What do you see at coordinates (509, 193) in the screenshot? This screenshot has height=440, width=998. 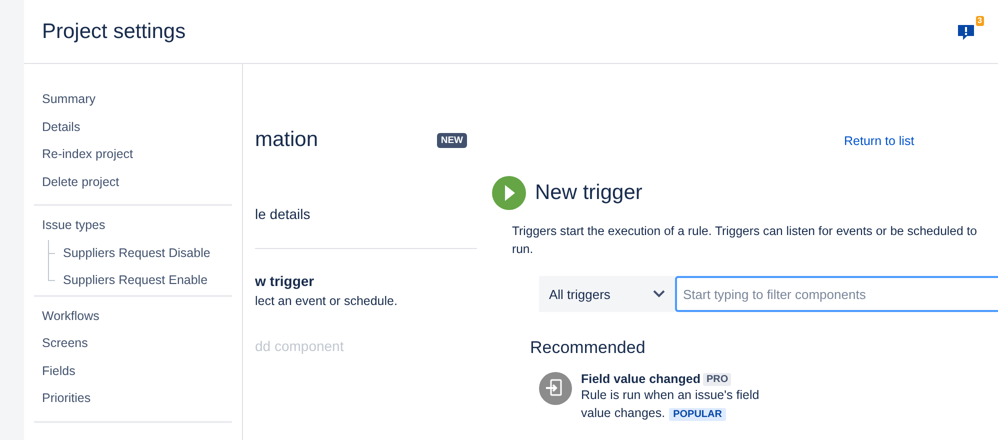 I see `play-icon` at bounding box center [509, 193].